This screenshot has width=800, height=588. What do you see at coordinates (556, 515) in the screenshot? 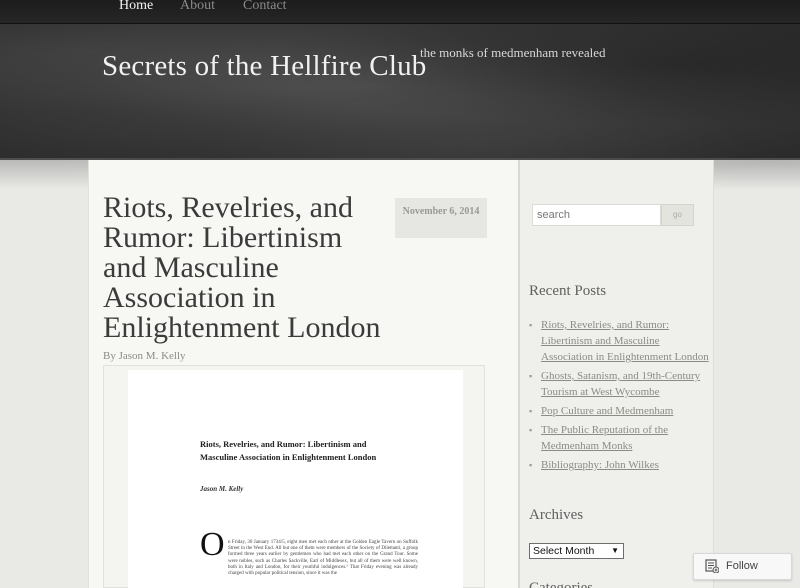
I see `archives-title: Archives` at bounding box center [556, 515].